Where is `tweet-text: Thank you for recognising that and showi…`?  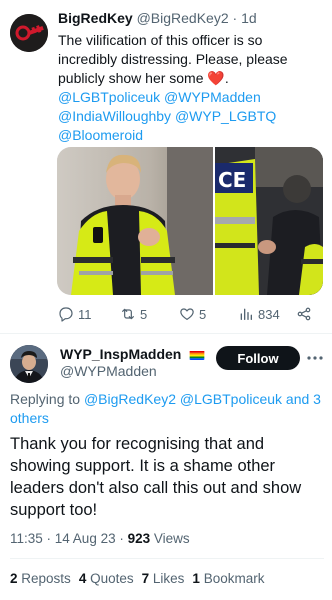
tweet-text: Thank you for recognising that and showi… is located at coordinates (156, 477).